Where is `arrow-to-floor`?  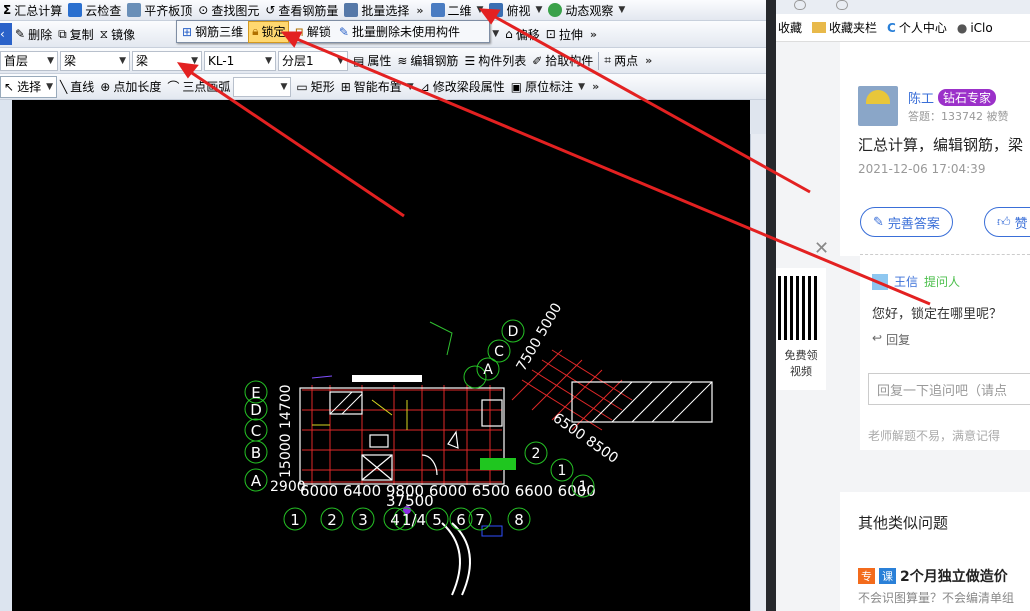
arrow-to-floor is located at coordinates (295, 142).